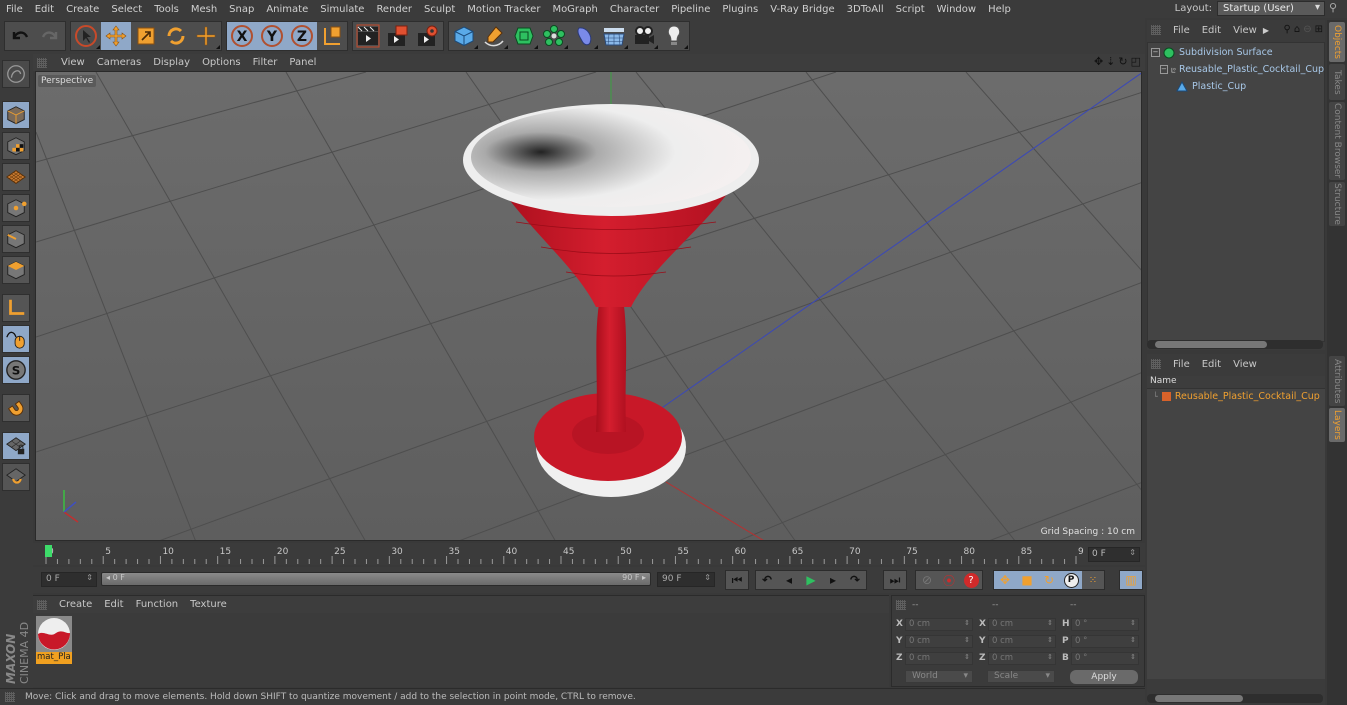  Describe the element at coordinates (48, 551) in the screenshot. I see `playhead-marker` at that location.